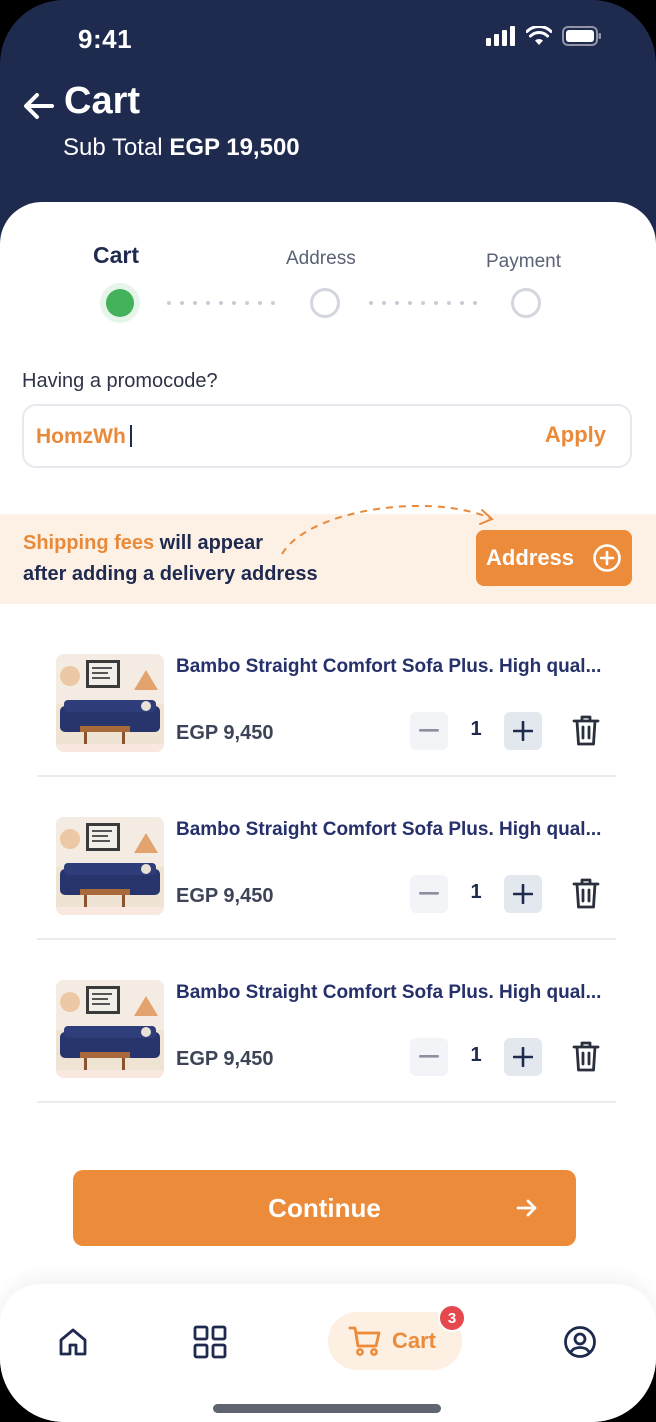 Image resolution: width=656 pixels, height=1422 pixels. Describe the element at coordinates (328, 141) in the screenshot. I see `header: Cart Sub Total EGP 19,500` at that location.